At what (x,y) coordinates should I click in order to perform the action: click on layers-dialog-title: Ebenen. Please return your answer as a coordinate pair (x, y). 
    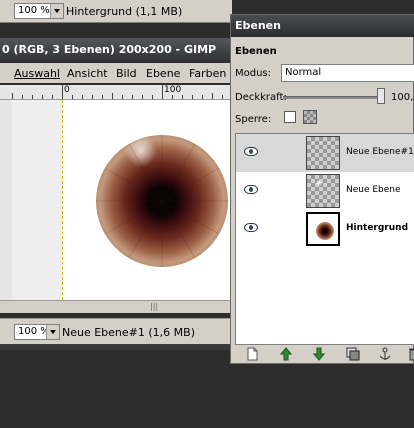
    Looking at the image, I should click on (258, 25).